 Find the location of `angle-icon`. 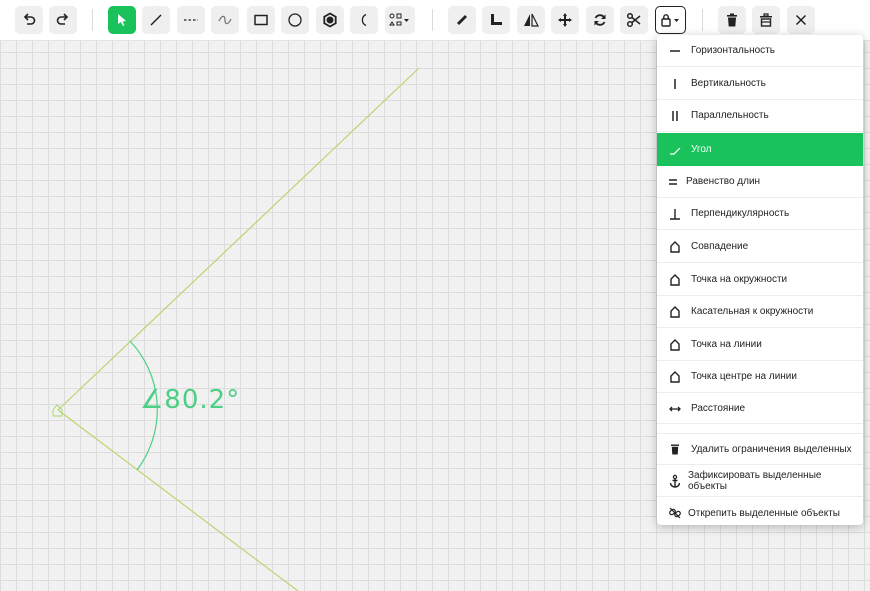

angle-icon is located at coordinates (675, 150).